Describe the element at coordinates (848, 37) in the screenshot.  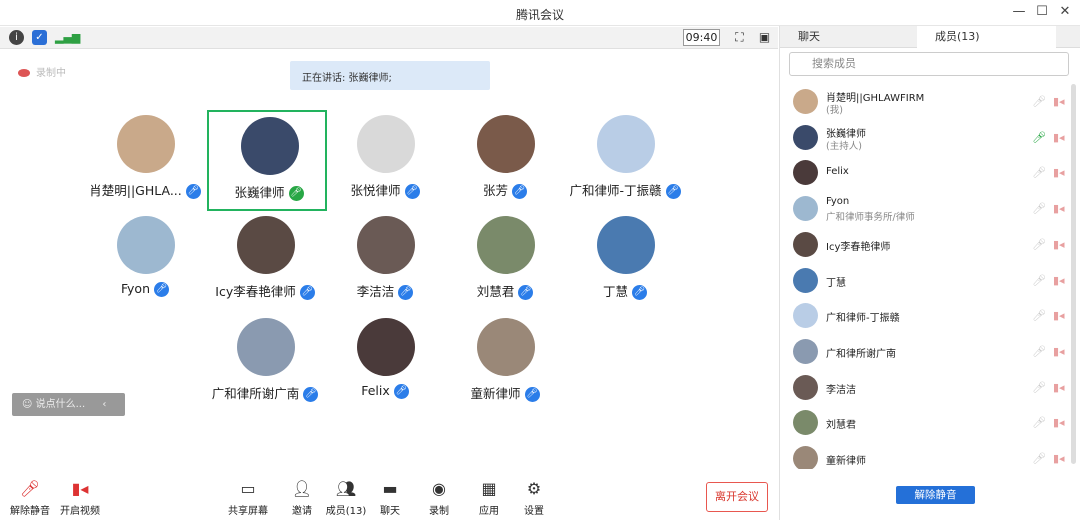
I see `tab-chat: 聊天` at that location.